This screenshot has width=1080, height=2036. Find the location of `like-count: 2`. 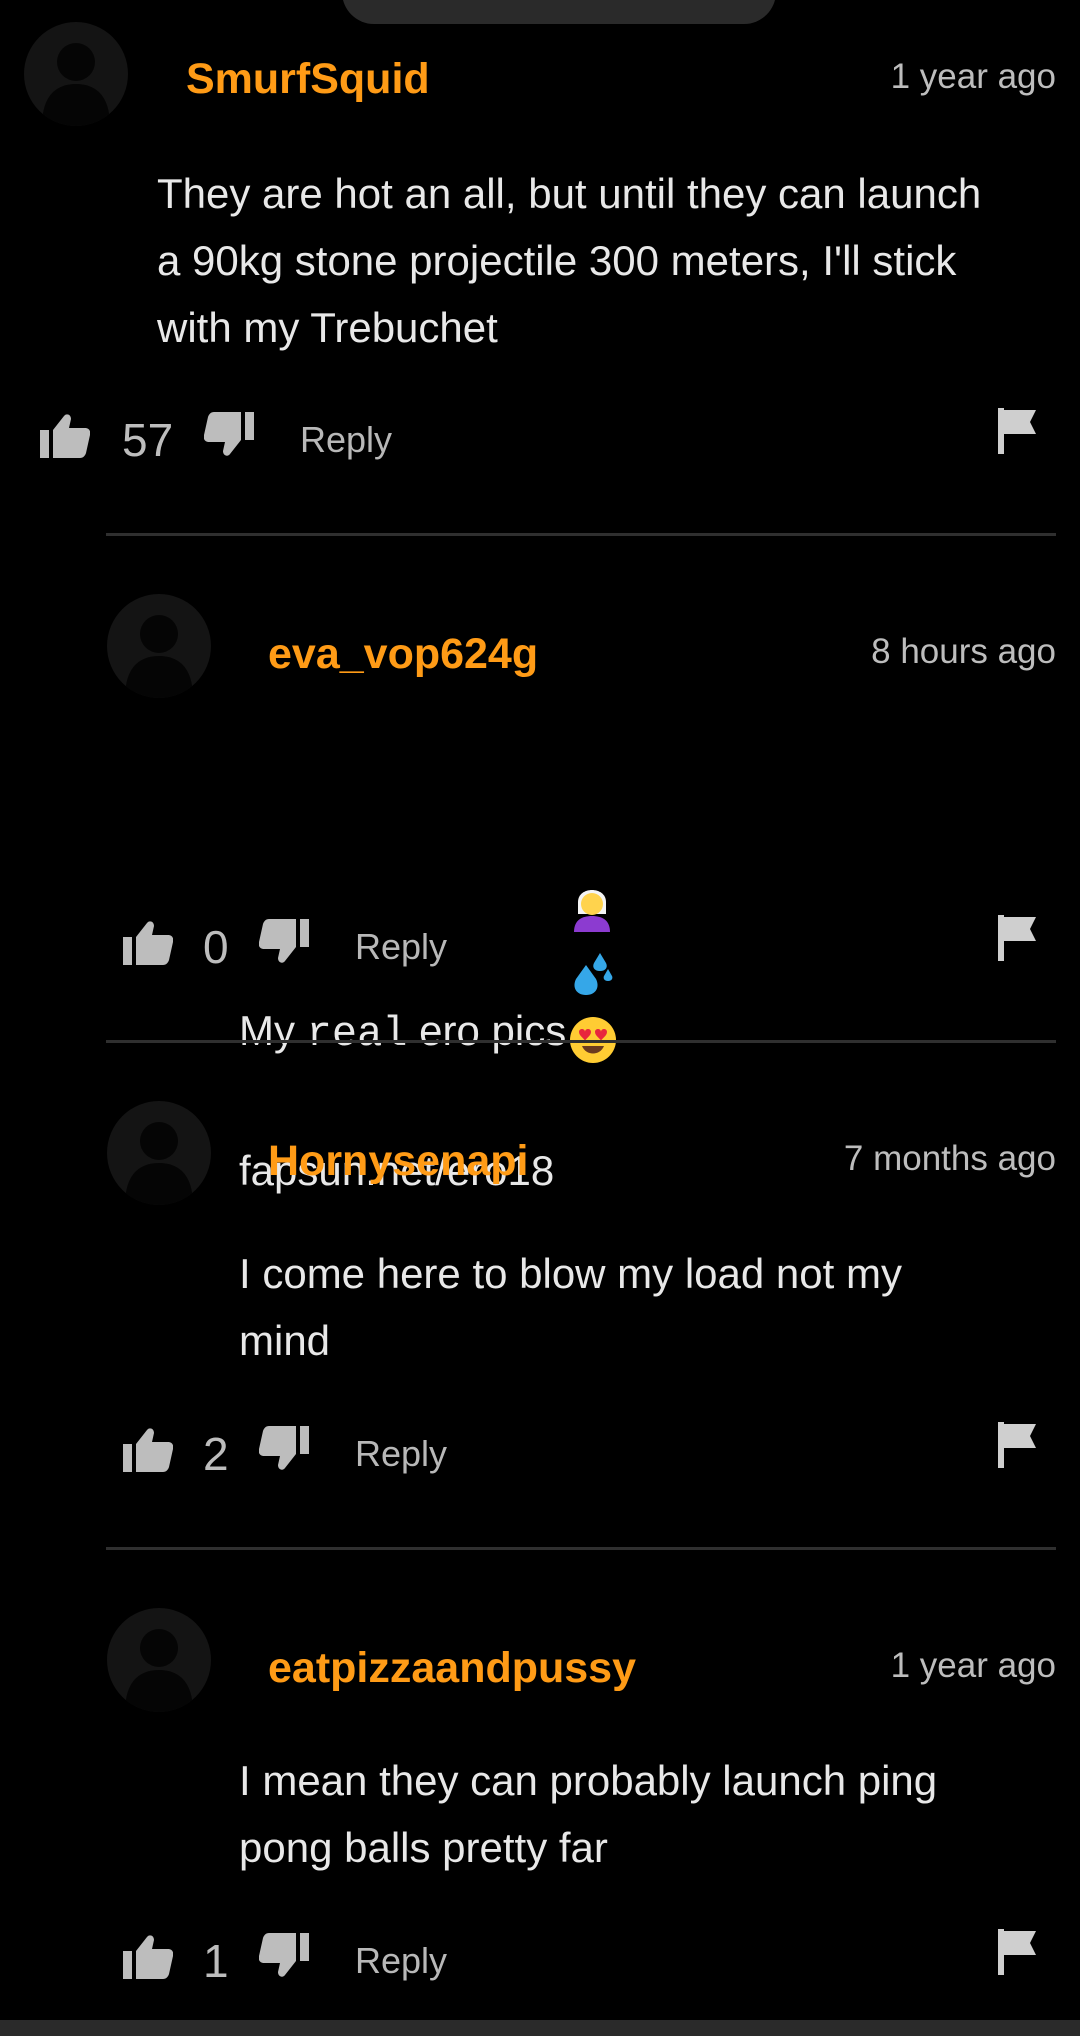

like-count: 2 is located at coordinates (216, 1454).